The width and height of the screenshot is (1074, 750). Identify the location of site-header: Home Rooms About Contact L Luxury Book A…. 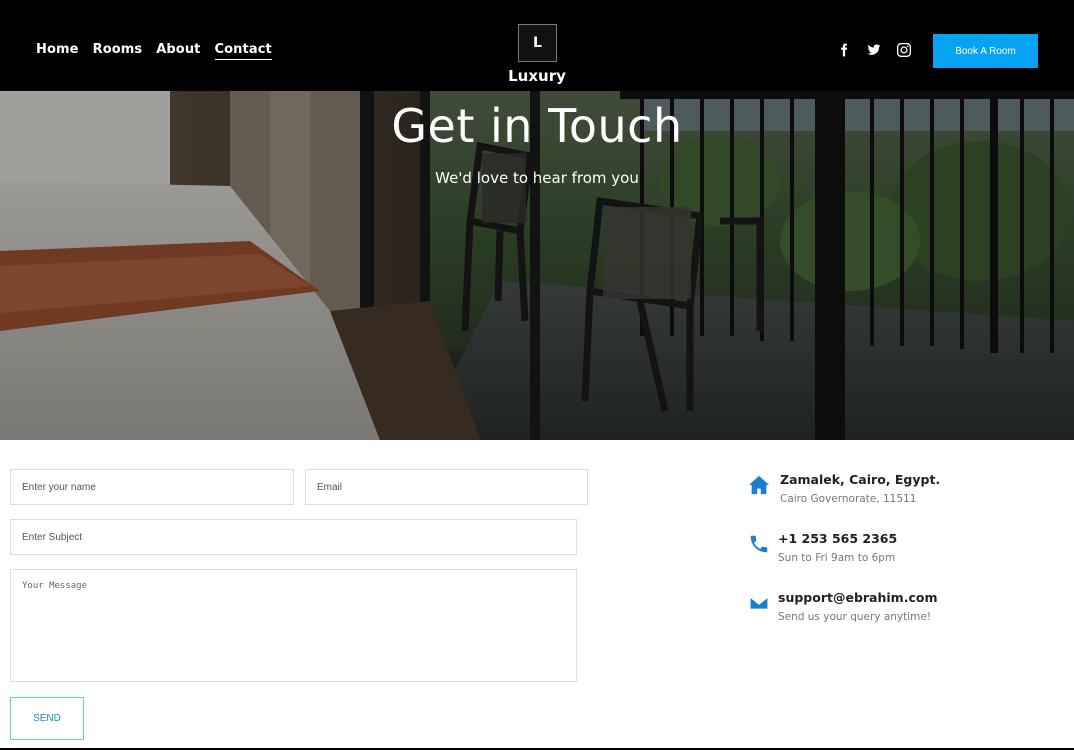
(537, 45).